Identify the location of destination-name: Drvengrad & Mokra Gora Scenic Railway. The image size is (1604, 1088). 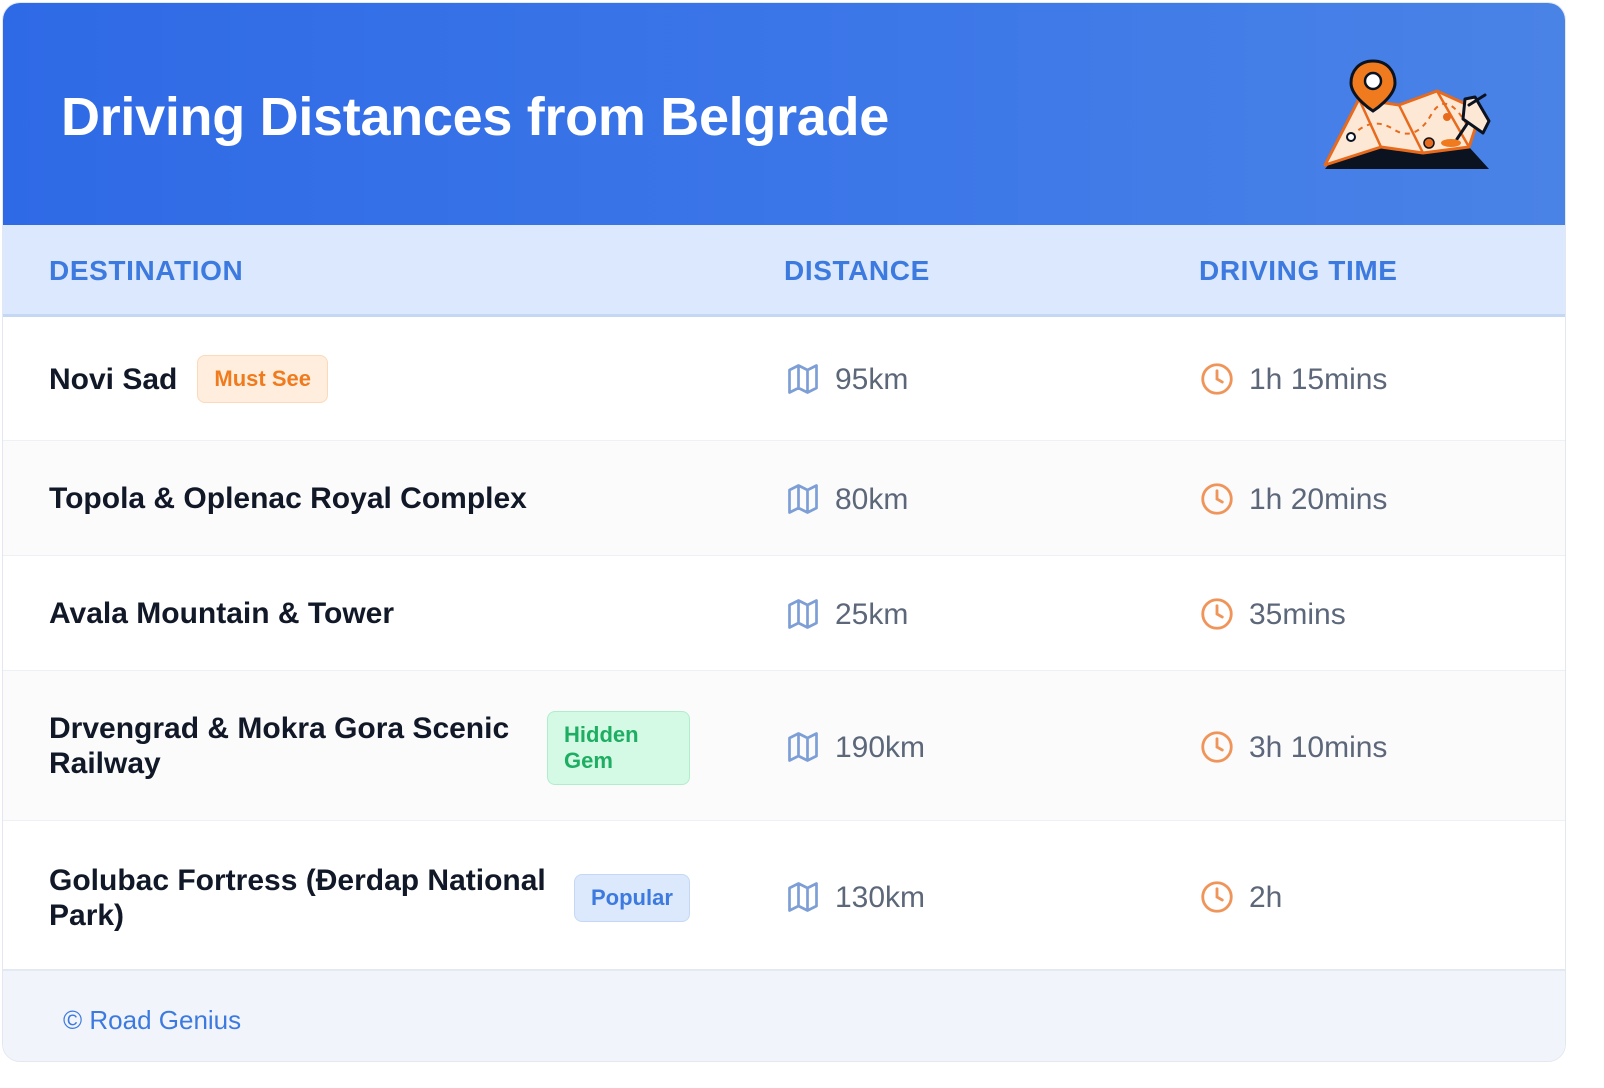
(279, 746).